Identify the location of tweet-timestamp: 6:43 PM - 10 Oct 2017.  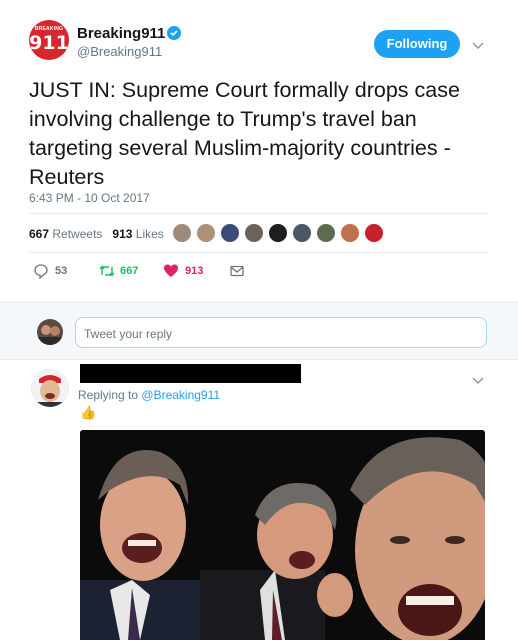
(89, 198).